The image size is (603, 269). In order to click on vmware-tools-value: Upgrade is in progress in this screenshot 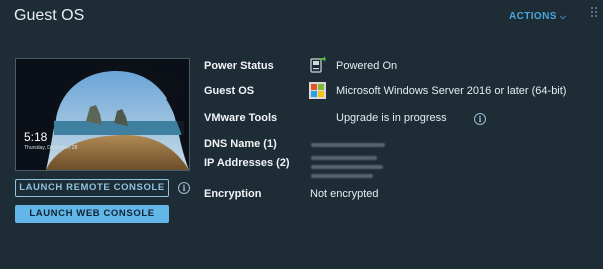, I will do `click(391, 118)`.